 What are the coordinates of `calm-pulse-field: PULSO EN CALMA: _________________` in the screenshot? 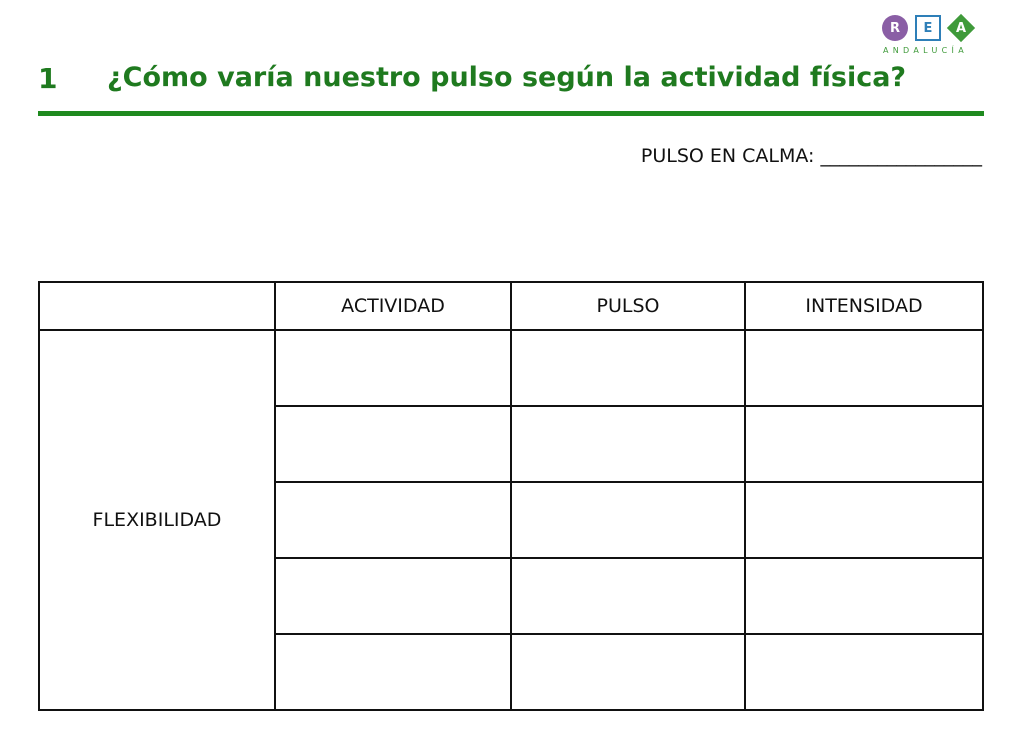 It's located at (811, 156).